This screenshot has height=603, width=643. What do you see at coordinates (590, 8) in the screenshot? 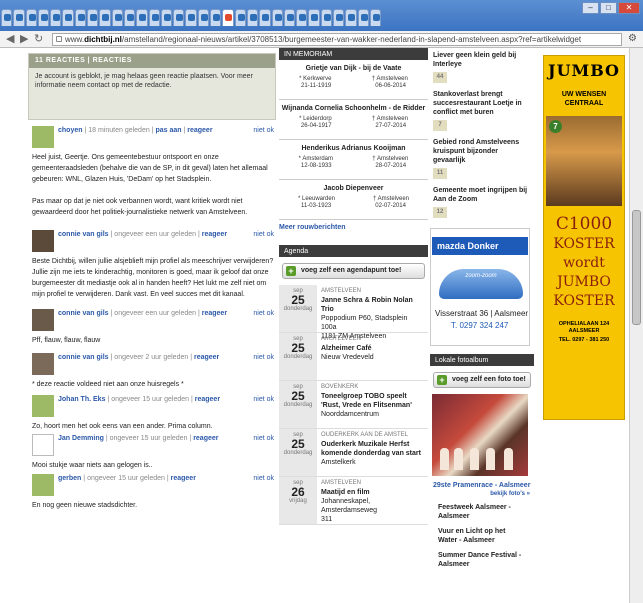
I see `minimize-button: –` at bounding box center [590, 8].